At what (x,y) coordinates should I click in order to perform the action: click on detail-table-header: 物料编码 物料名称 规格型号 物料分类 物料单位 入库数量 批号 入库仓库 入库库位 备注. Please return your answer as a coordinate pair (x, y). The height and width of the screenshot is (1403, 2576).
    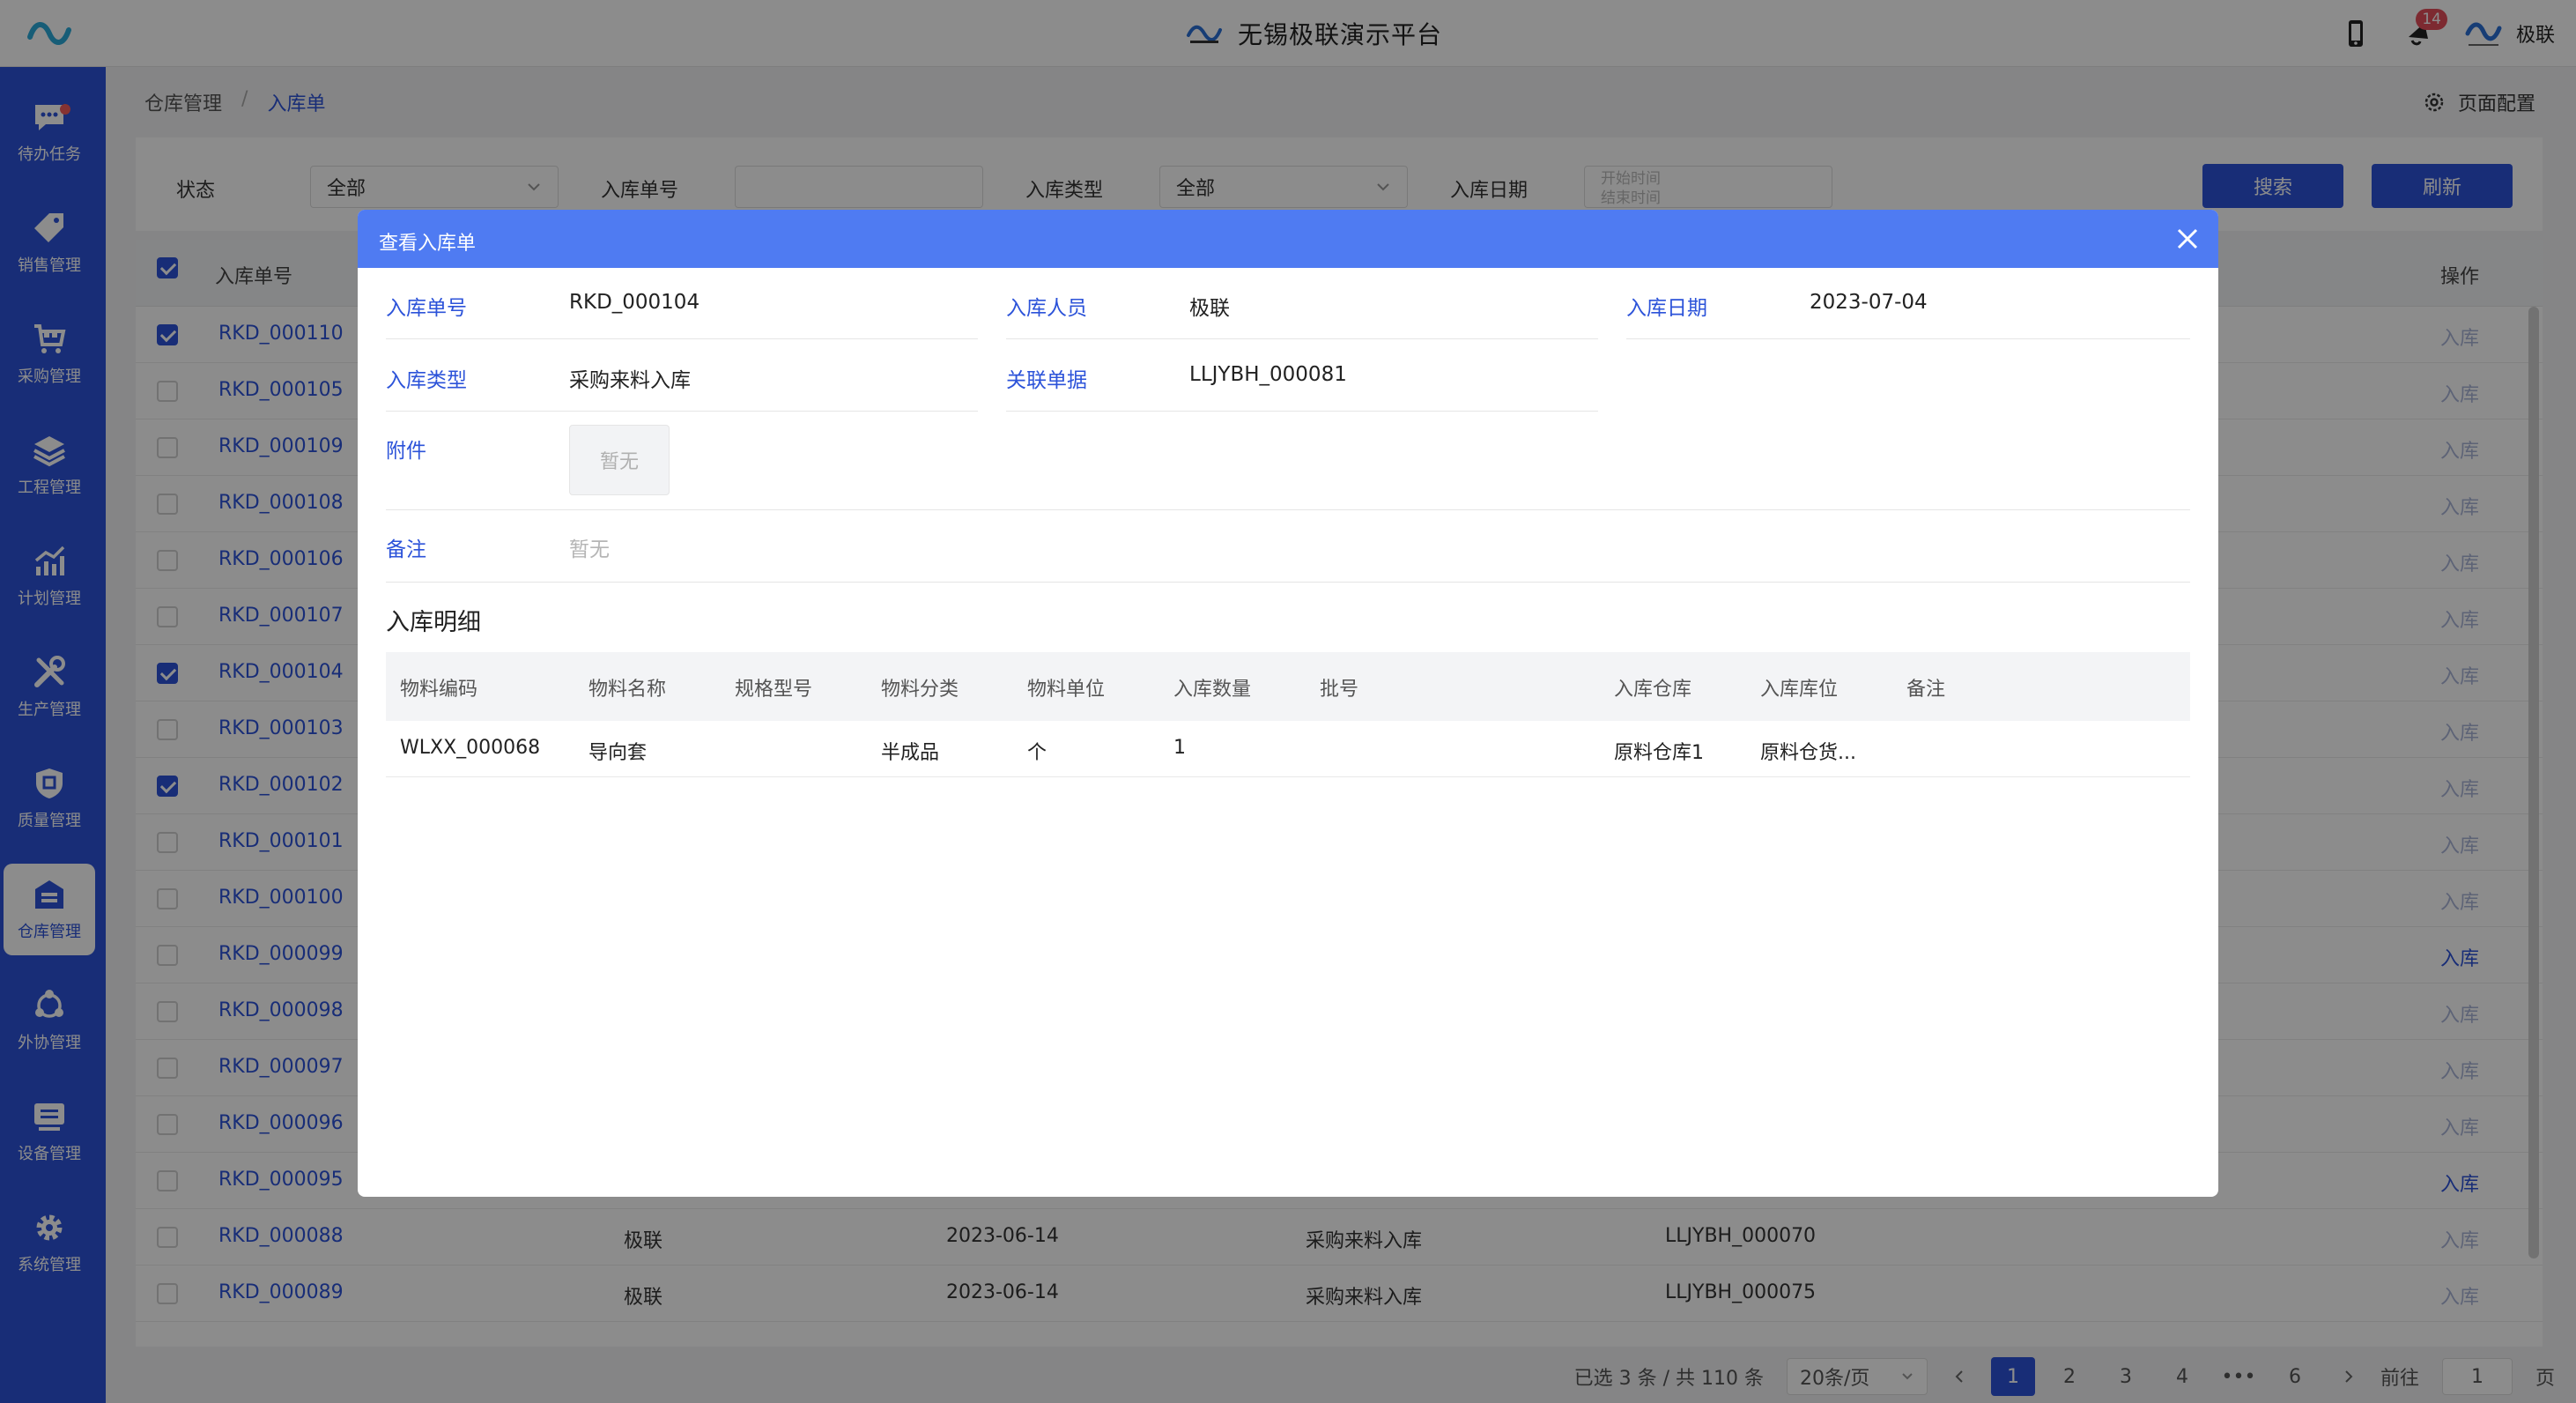
    Looking at the image, I should click on (1288, 686).